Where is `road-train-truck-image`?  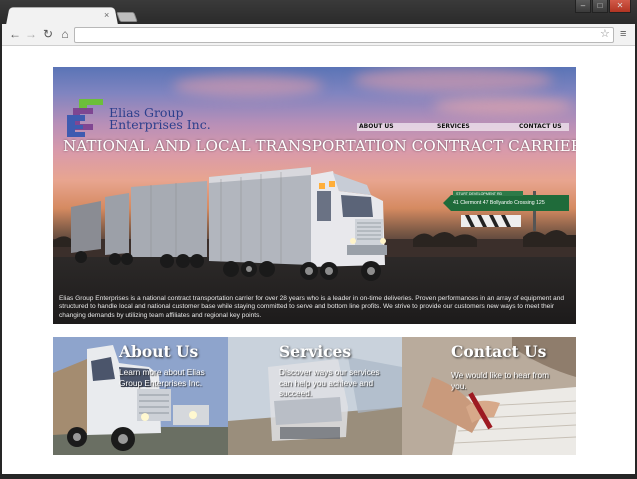 road-train-truck-image is located at coordinates (229, 224).